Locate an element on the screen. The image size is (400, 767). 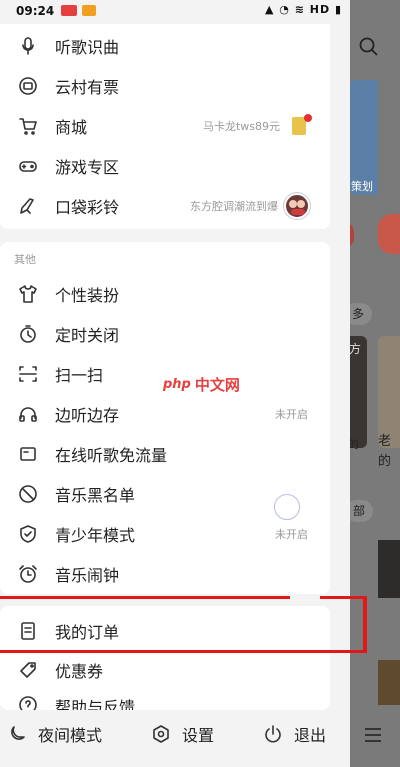
menu-item-tickets: 云村有票 is located at coordinates (165, 86).